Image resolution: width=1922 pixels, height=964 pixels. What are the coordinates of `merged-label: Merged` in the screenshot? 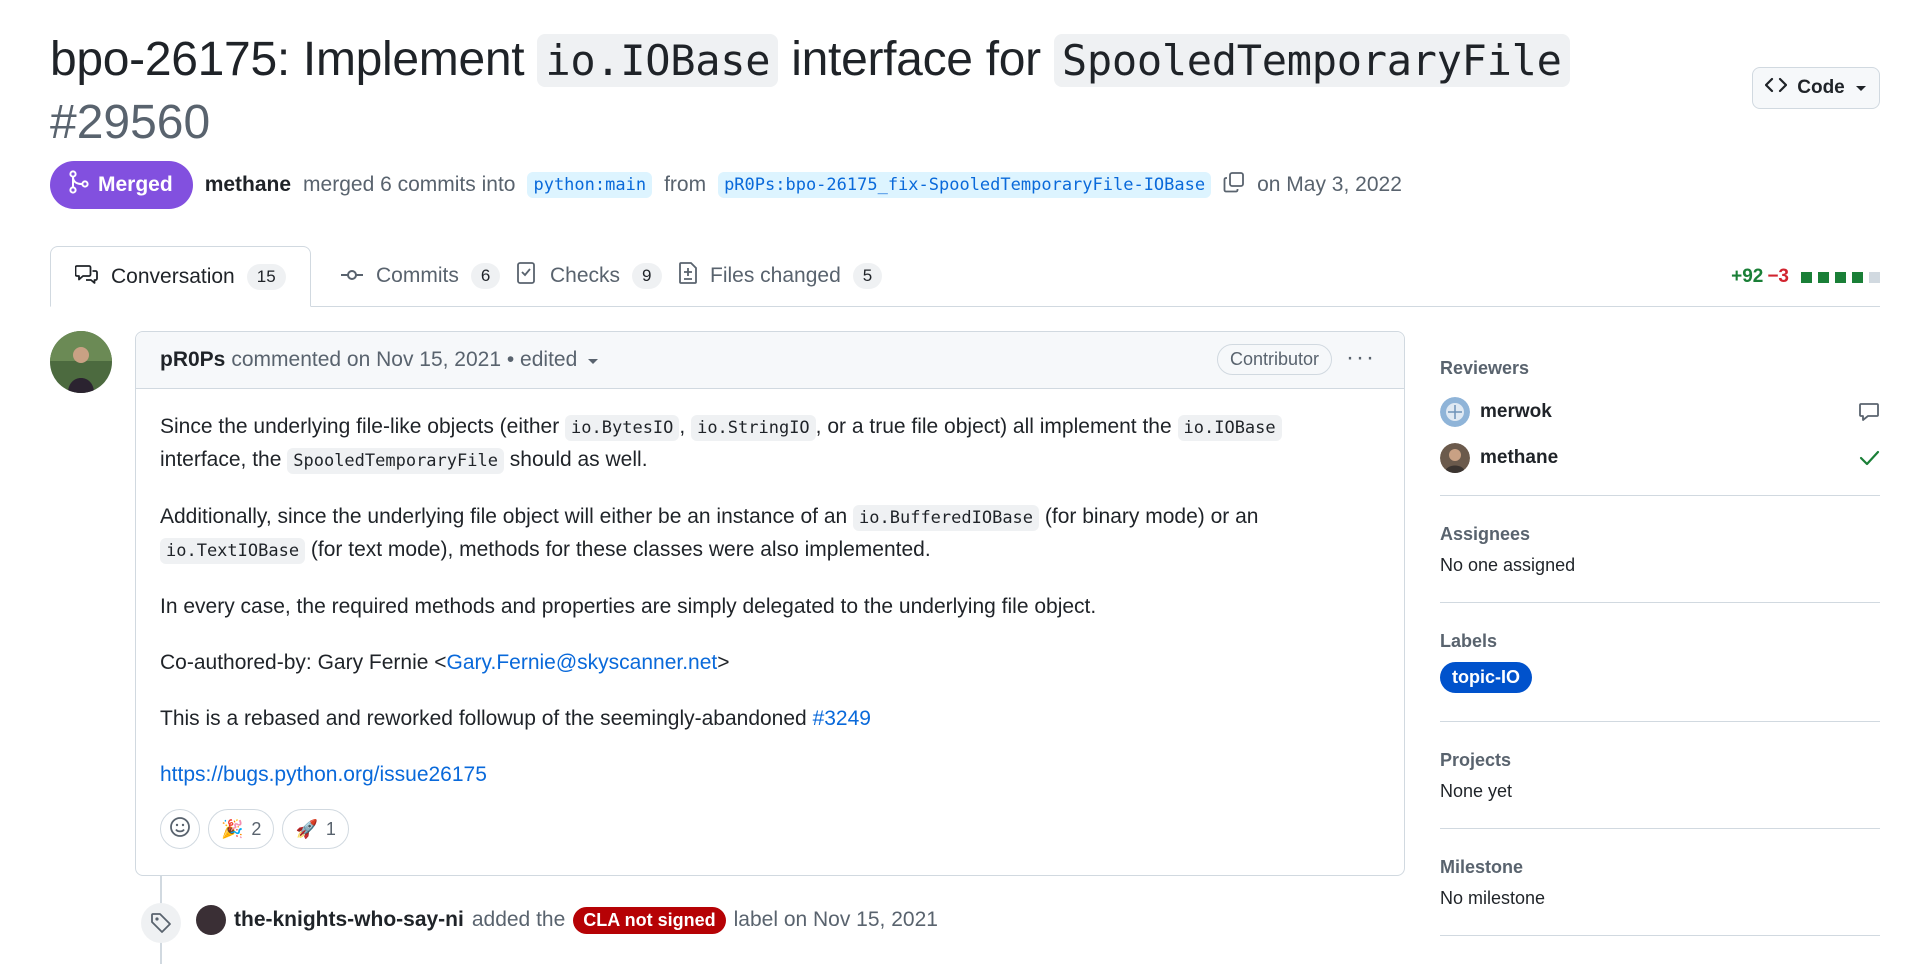 It's located at (135, 184).